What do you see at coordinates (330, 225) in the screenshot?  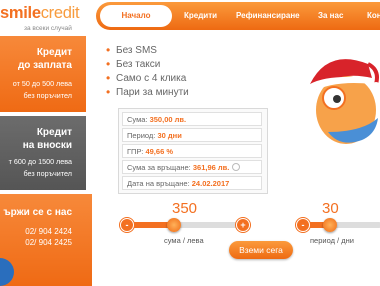 I see `period-slider-handle` at bounding box center [330, 225].